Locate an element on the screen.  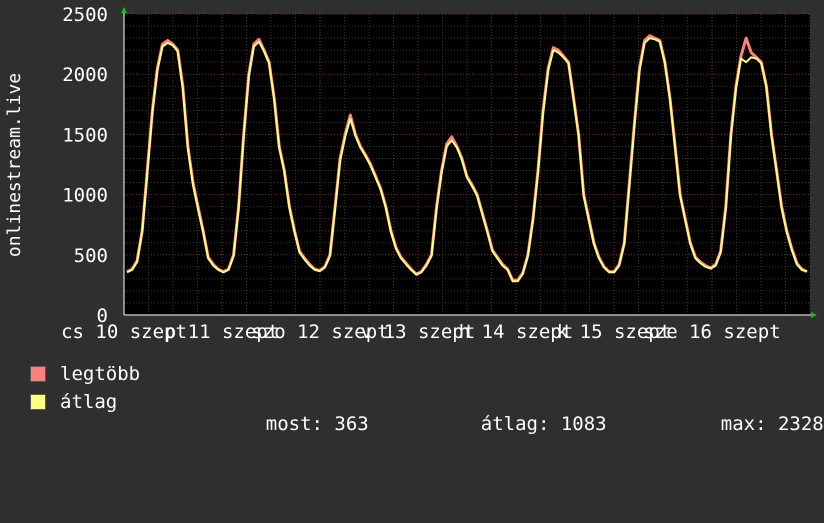
stat-max: max: 2328 is located at coordinates (749, 424).